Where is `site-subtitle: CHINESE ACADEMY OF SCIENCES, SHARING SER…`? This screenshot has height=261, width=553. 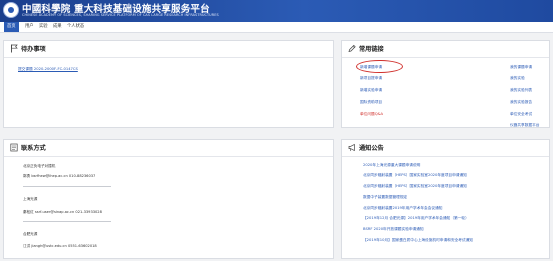 site-subtitle: CHINESE ACADEMY OF SCIENCES, SHARING SER… is located at coordinates (120, 15).